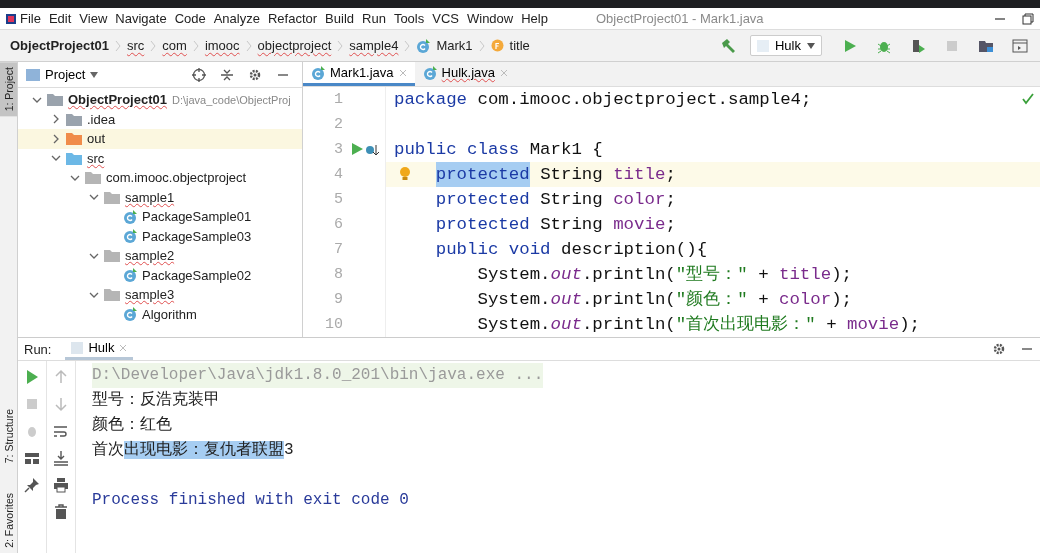  Describe the element at coordinates (294, 45) in the screenshot. I see `breadcrumb: objectproject` at that location.